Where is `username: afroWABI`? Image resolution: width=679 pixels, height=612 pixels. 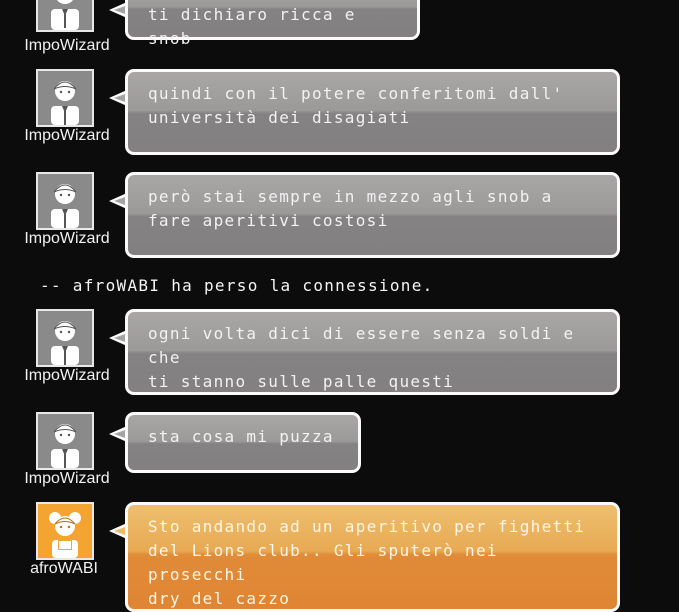 username: afroWABI is located at coordinates (64, 569).